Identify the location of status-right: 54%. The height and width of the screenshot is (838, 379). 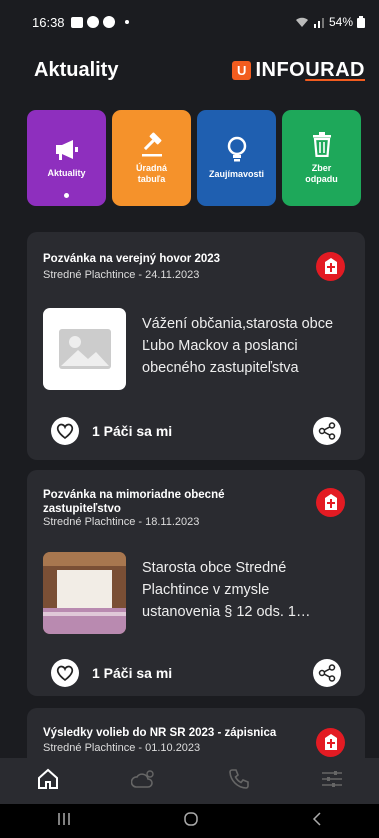
(330, 22).